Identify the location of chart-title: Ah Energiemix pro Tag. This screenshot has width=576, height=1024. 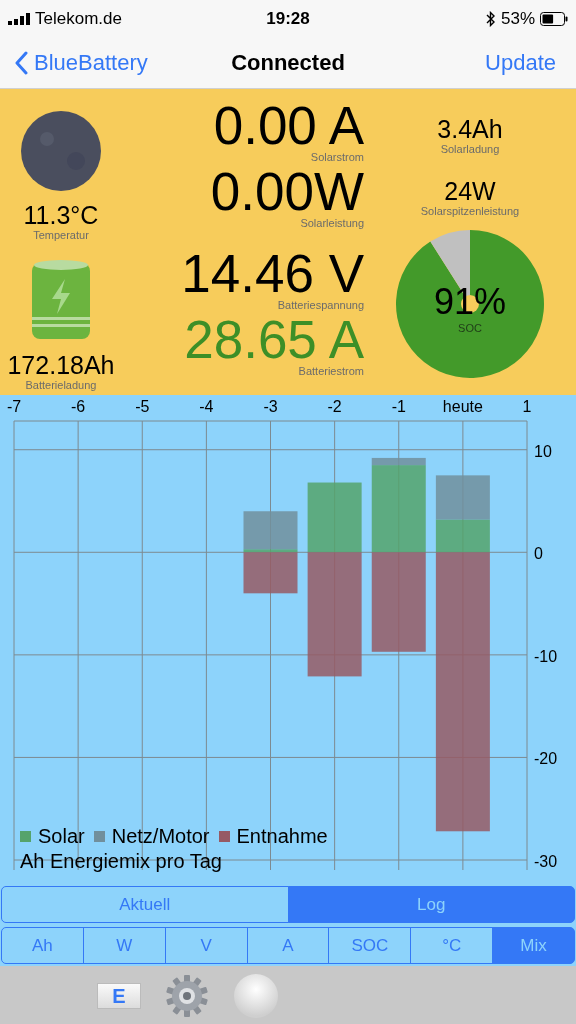
(121, 861).